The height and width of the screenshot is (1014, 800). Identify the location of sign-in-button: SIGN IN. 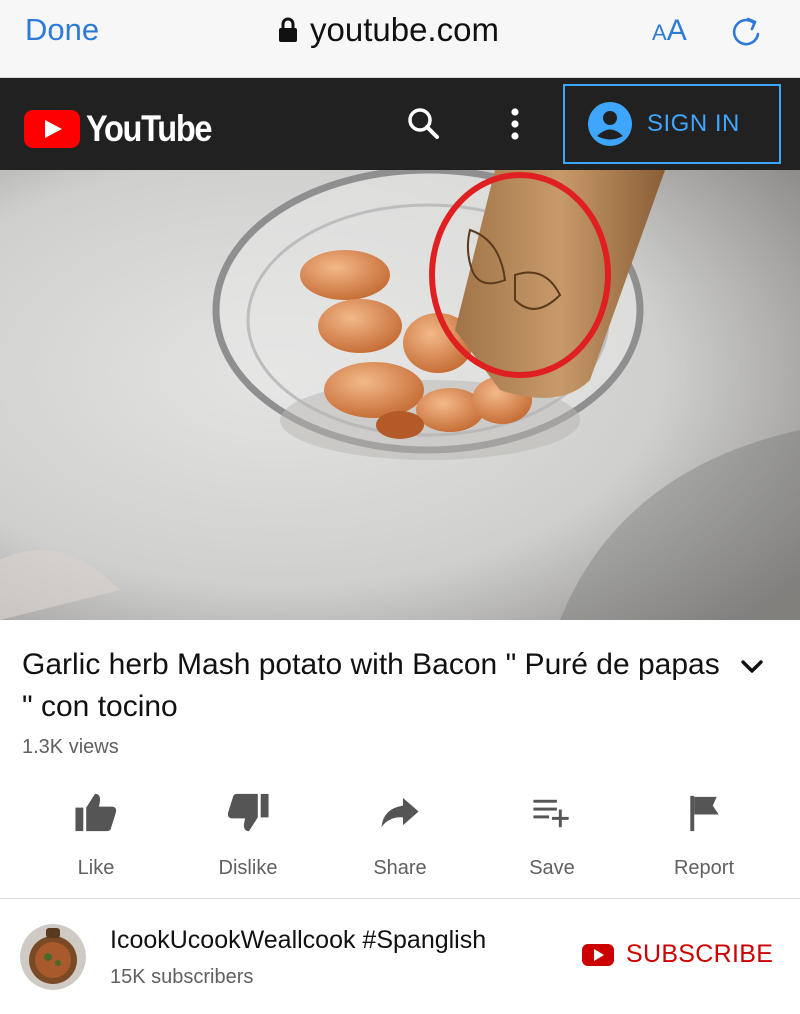
(672, 124).